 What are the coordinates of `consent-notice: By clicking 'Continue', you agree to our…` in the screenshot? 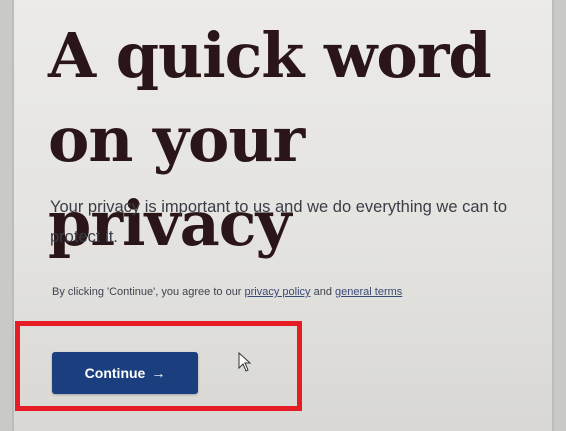 It's located at (307, 292).